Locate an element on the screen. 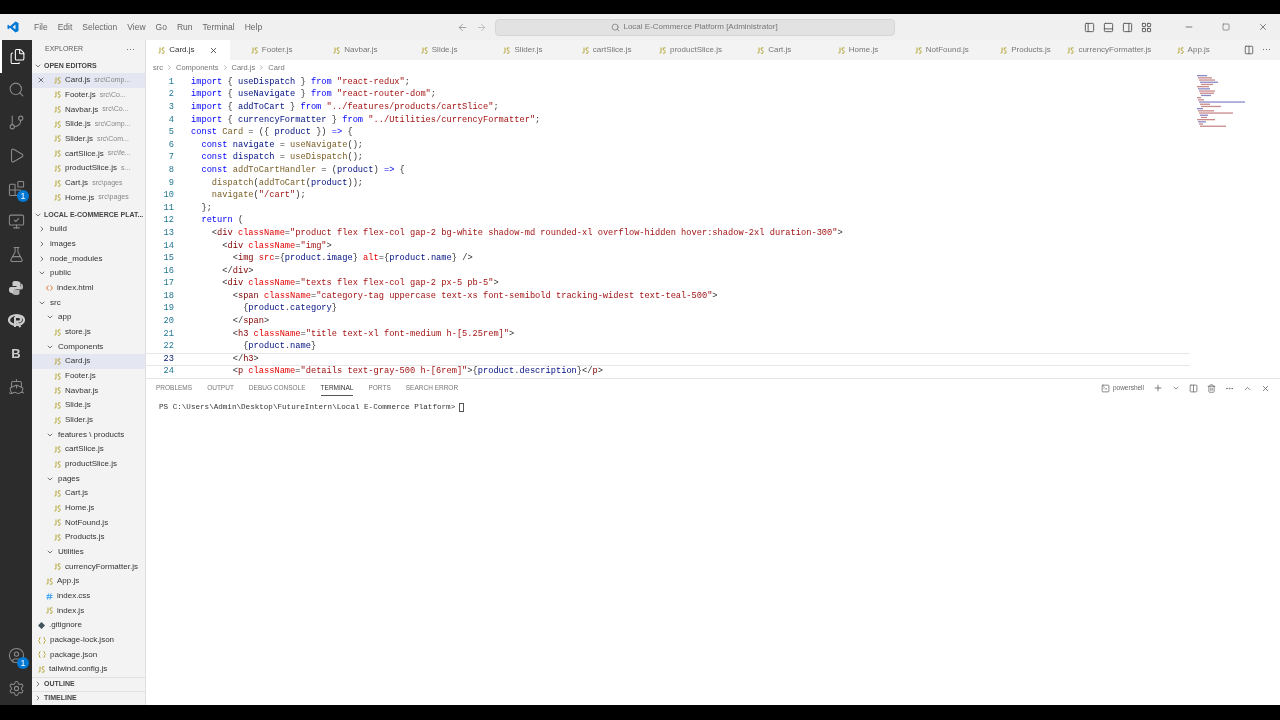 This screenshot has height=720, width=1280. editor-tab: Products.js is located at coordinates (1025, 50).